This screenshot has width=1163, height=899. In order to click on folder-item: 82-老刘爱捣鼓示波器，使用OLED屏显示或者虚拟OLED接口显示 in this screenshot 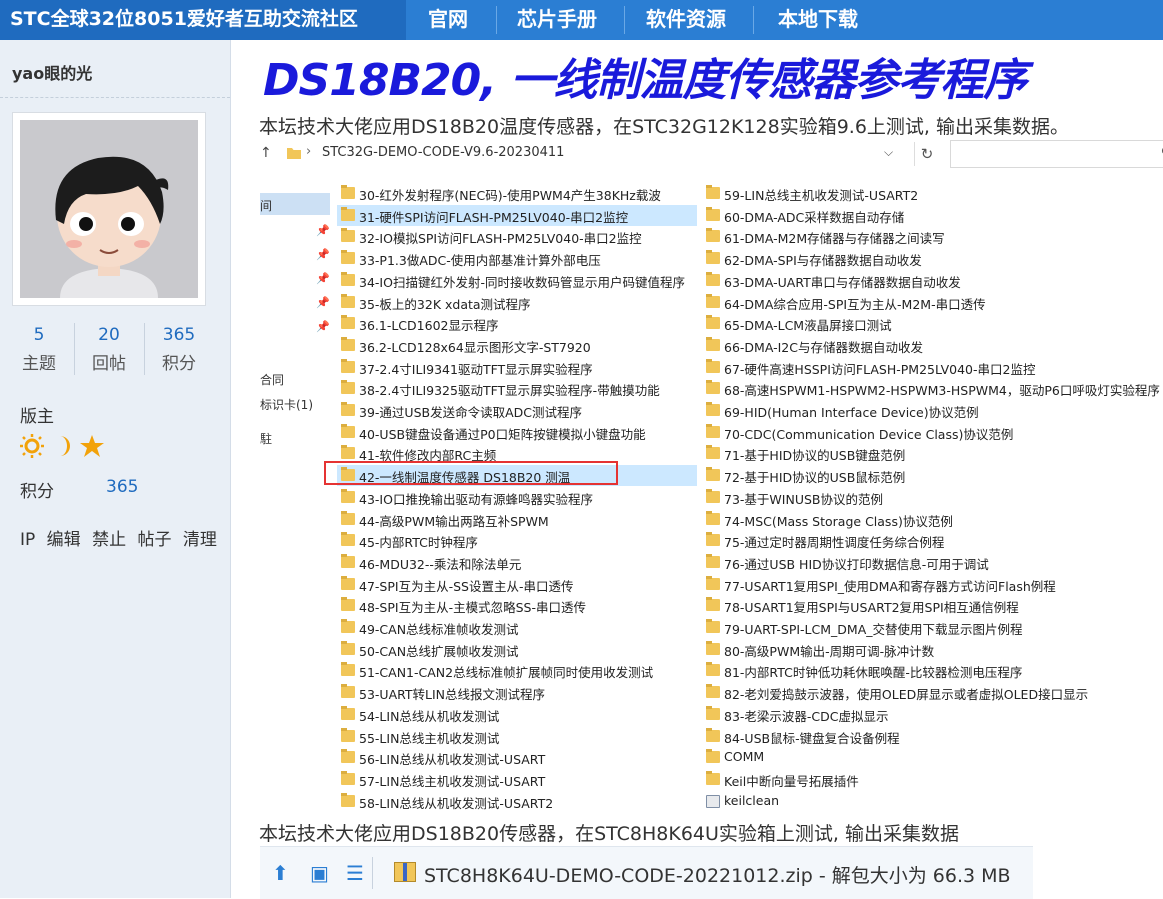, I will do `click(895, 692)`.